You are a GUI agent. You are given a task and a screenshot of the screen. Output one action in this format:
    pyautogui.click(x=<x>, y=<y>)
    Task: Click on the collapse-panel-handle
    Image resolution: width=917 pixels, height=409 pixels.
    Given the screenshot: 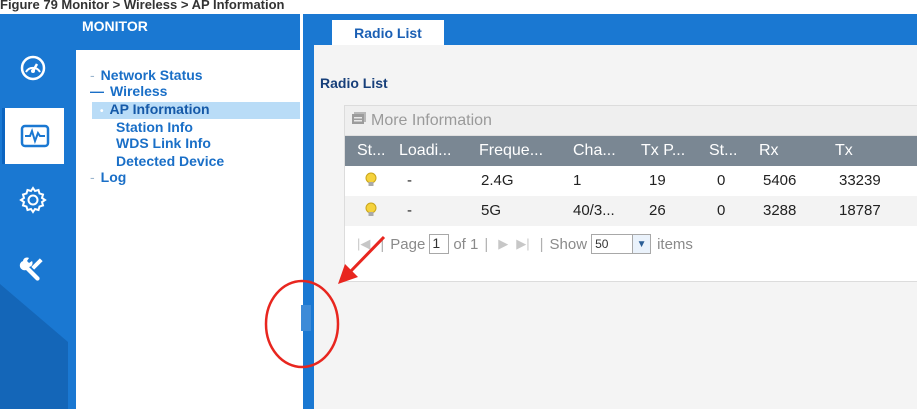 What is the action you would take?
    pyautogui.click(x=306, y=318)
    